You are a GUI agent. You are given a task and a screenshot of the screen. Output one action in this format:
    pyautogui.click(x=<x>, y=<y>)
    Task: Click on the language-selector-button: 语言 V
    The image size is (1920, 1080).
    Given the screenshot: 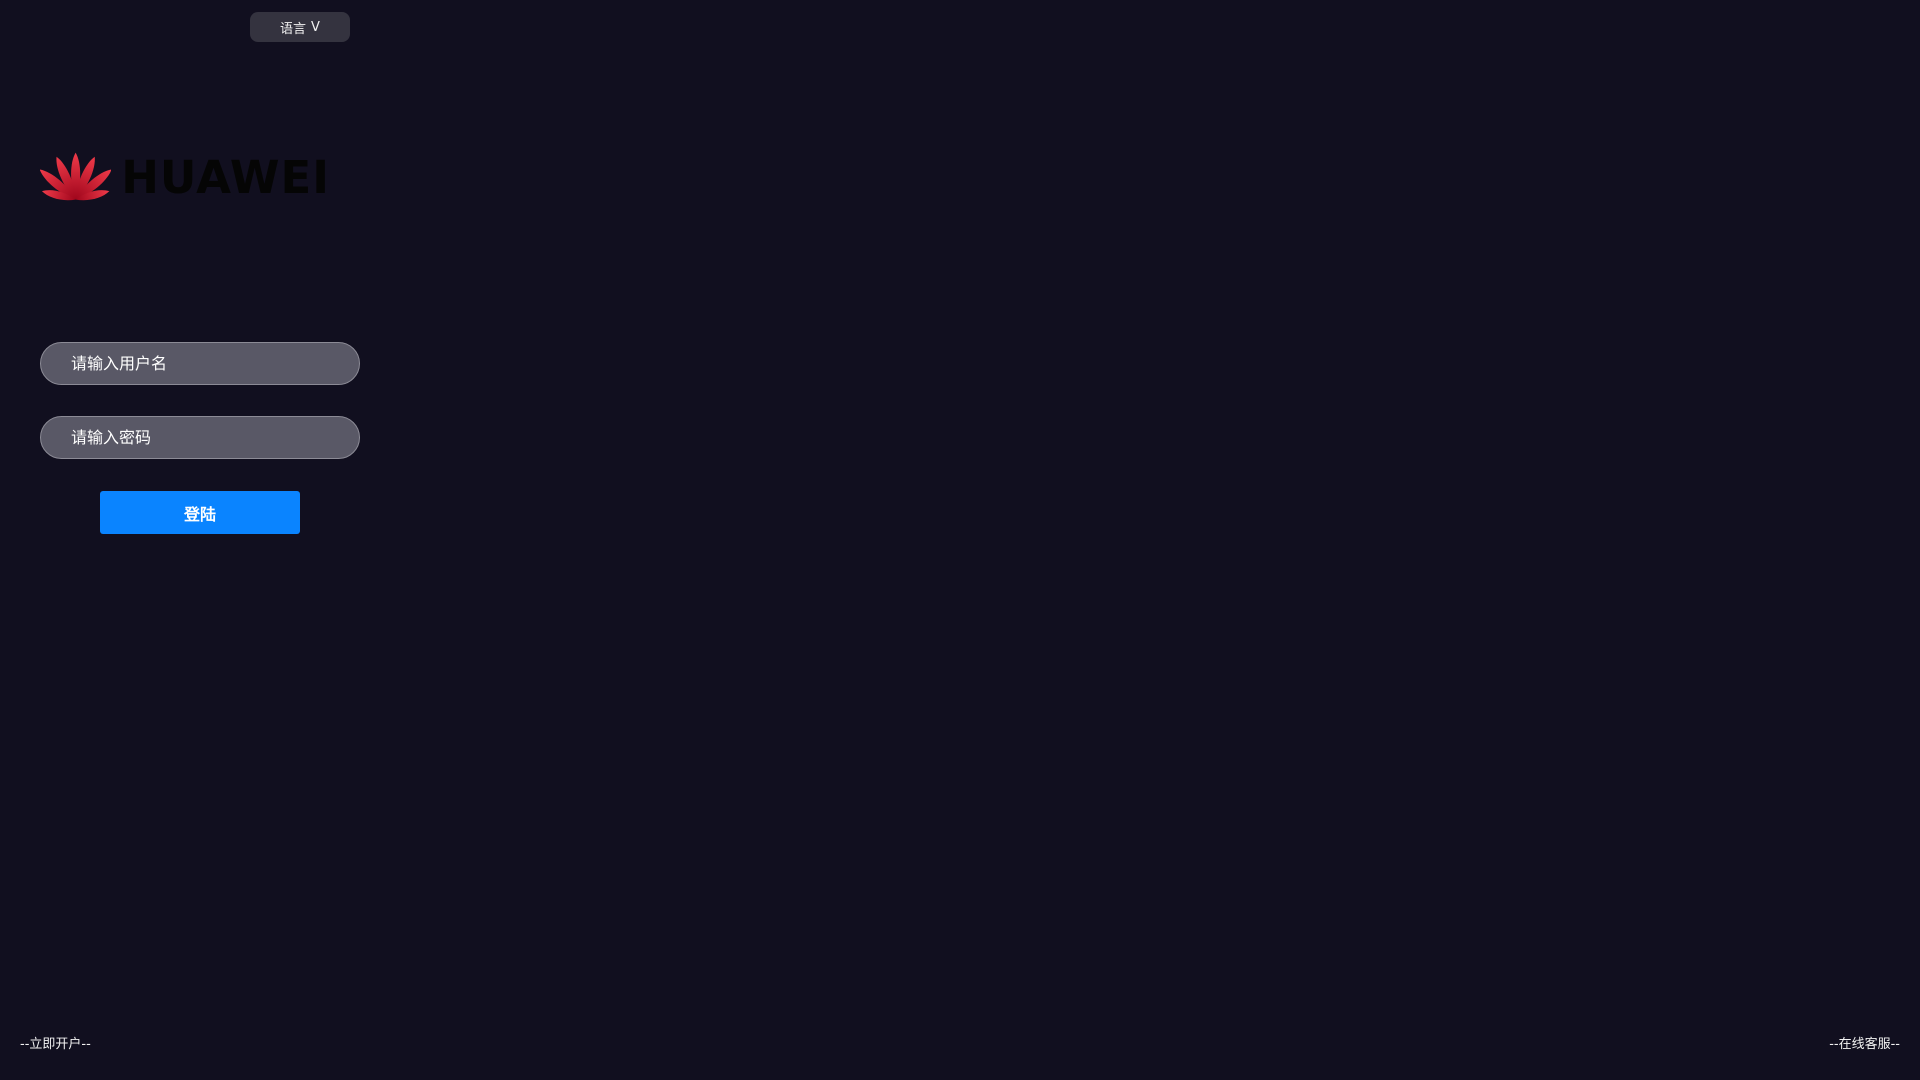 What is the action you would take?
    pyautogui.click(x=300, y=27)
    